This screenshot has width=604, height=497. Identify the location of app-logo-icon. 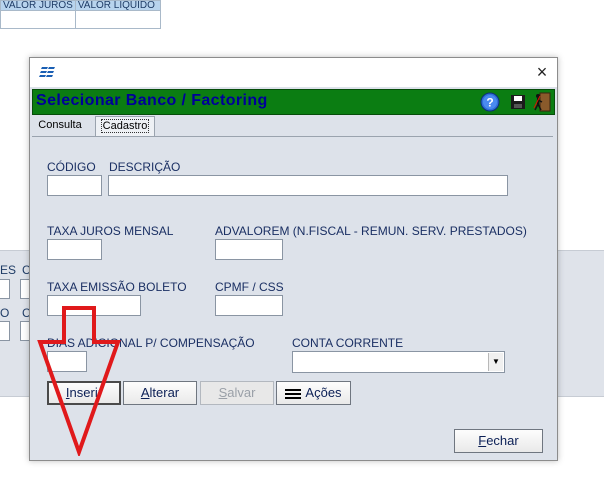
(47, 72).